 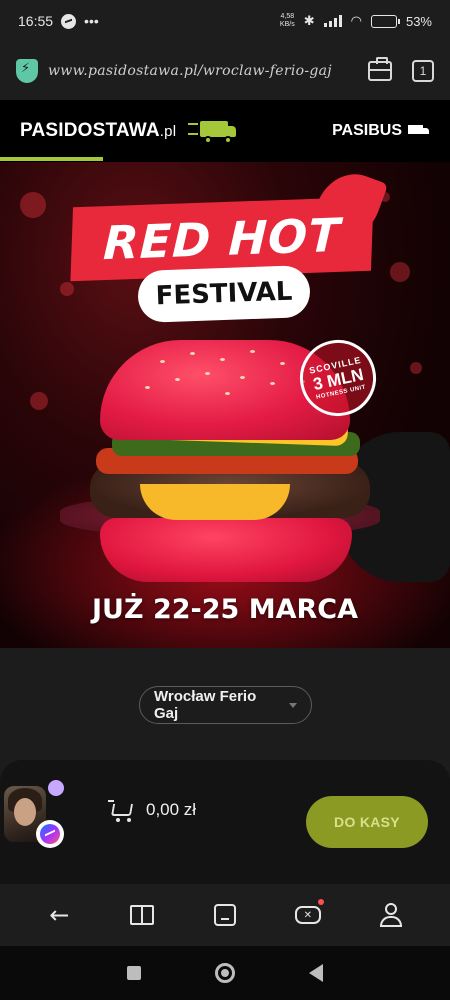 I want to click on small-truck-icon, so click(x=419, y=131).